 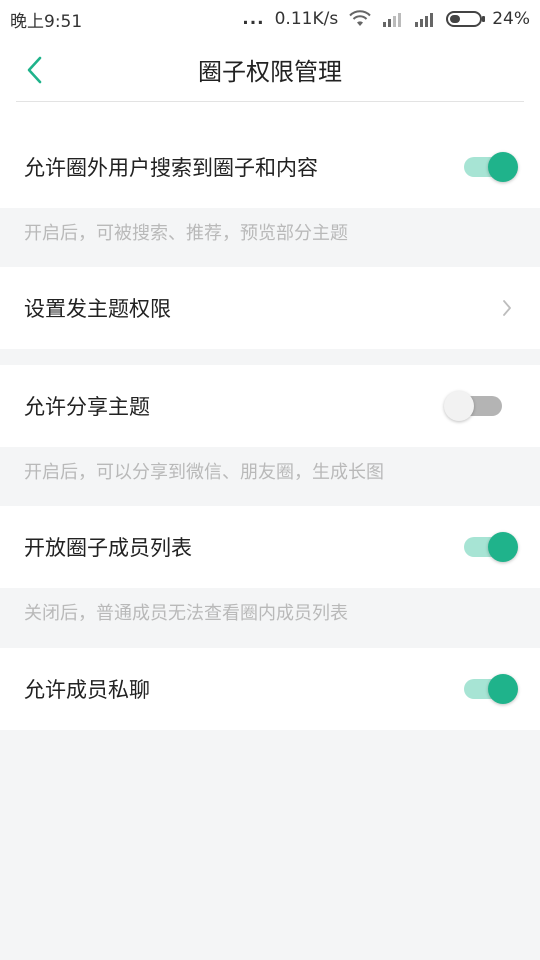 What do you see at coordinates (46, 21) in the screenshot?
I see `status-time: 晚上9:51` at bounding box center [46, 21].